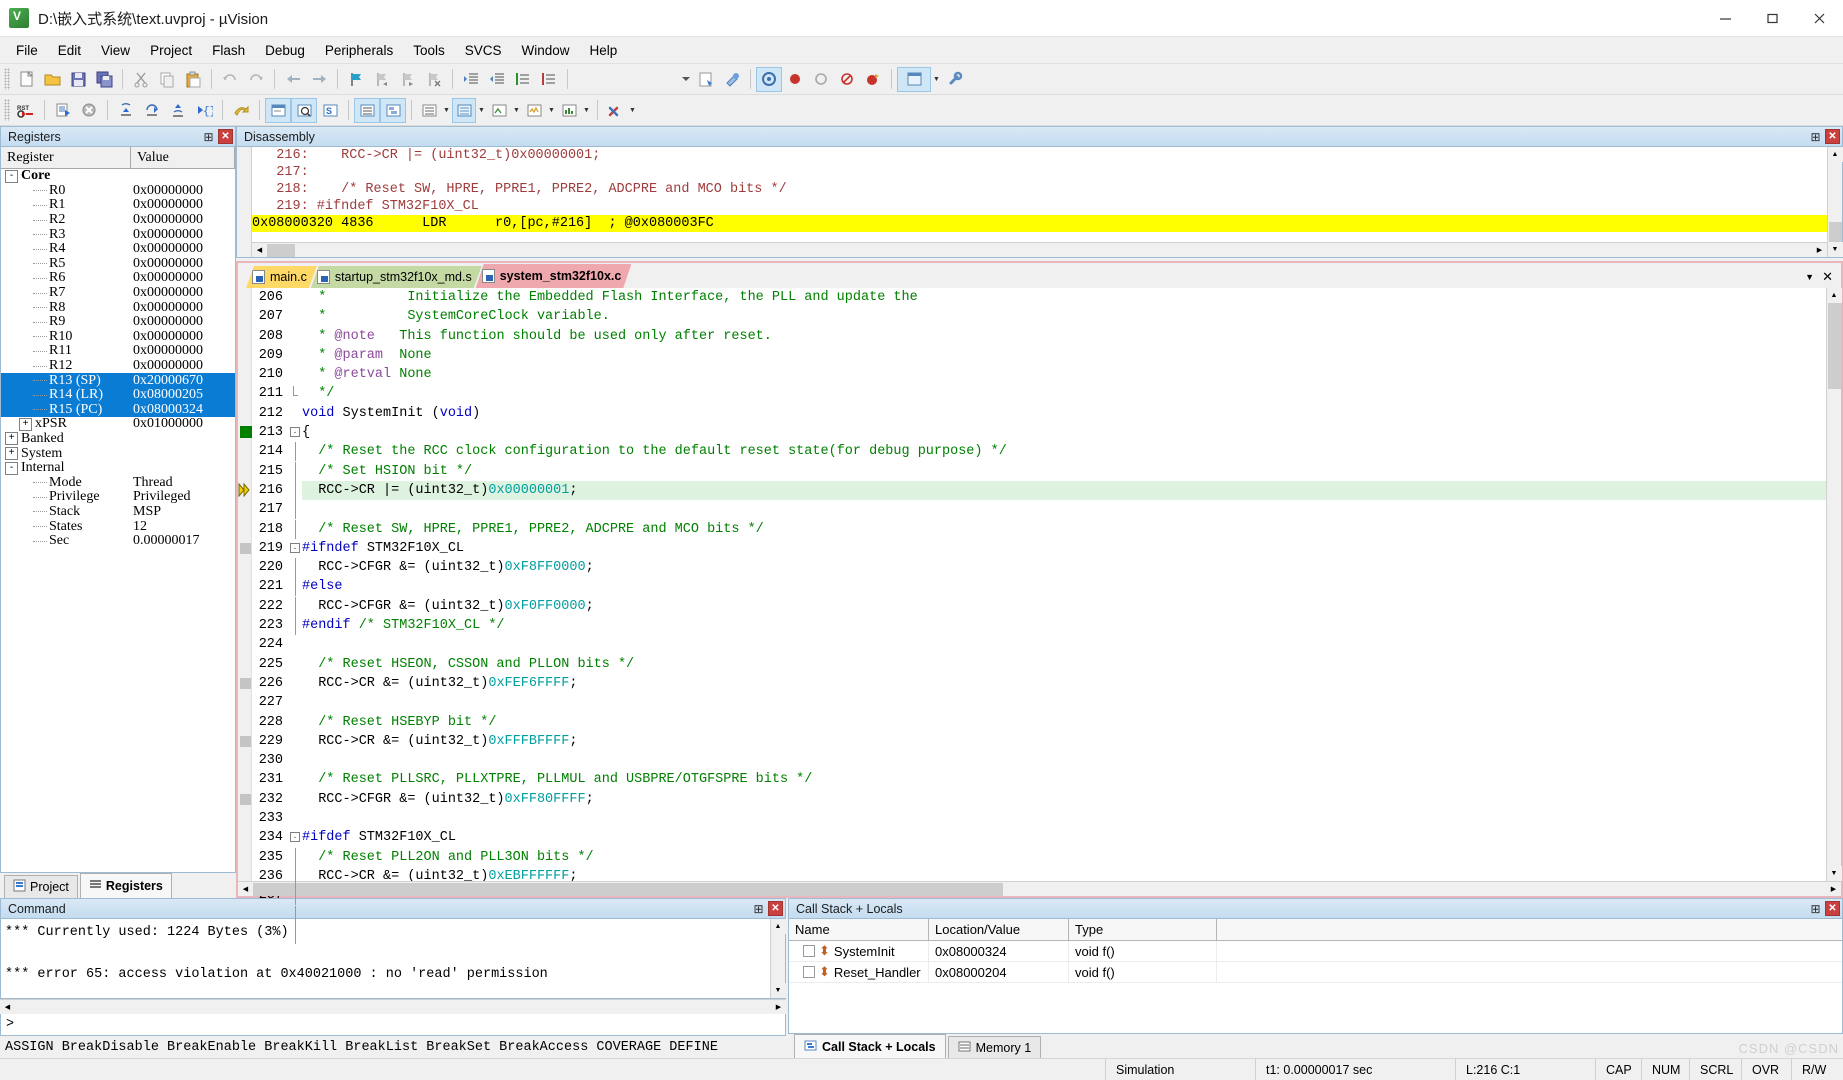  What do you see at coordinates (1064, 490) in the screenshot?
I see `editor-current-line: RCC->CR |= (uint32_t)0x00000001;` at bounding box center [1064, 490].